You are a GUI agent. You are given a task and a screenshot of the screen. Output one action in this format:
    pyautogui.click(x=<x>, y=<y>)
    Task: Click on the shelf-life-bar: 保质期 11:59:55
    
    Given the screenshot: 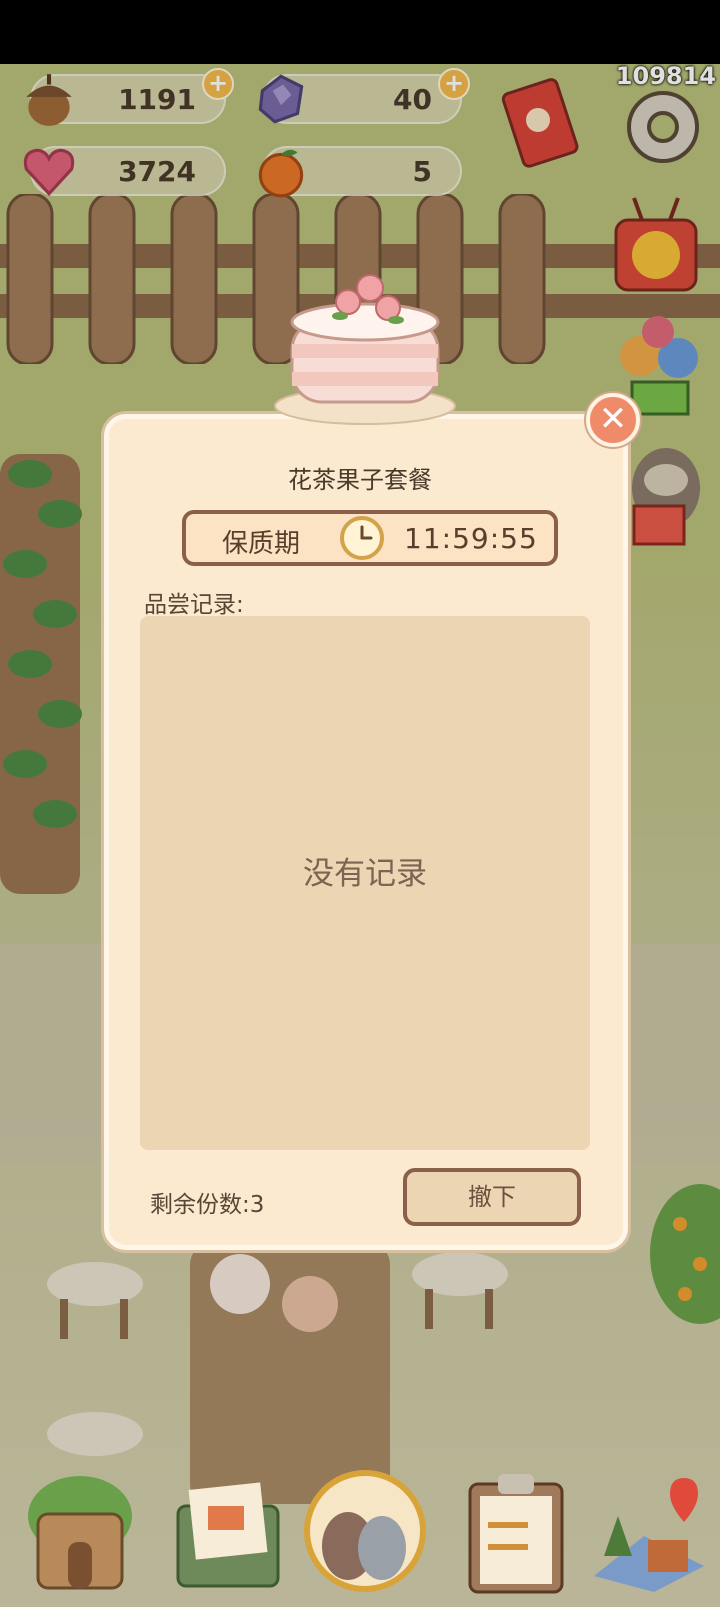 What is the action you would take?
    pyautogui.click(x=370, y=538)
    